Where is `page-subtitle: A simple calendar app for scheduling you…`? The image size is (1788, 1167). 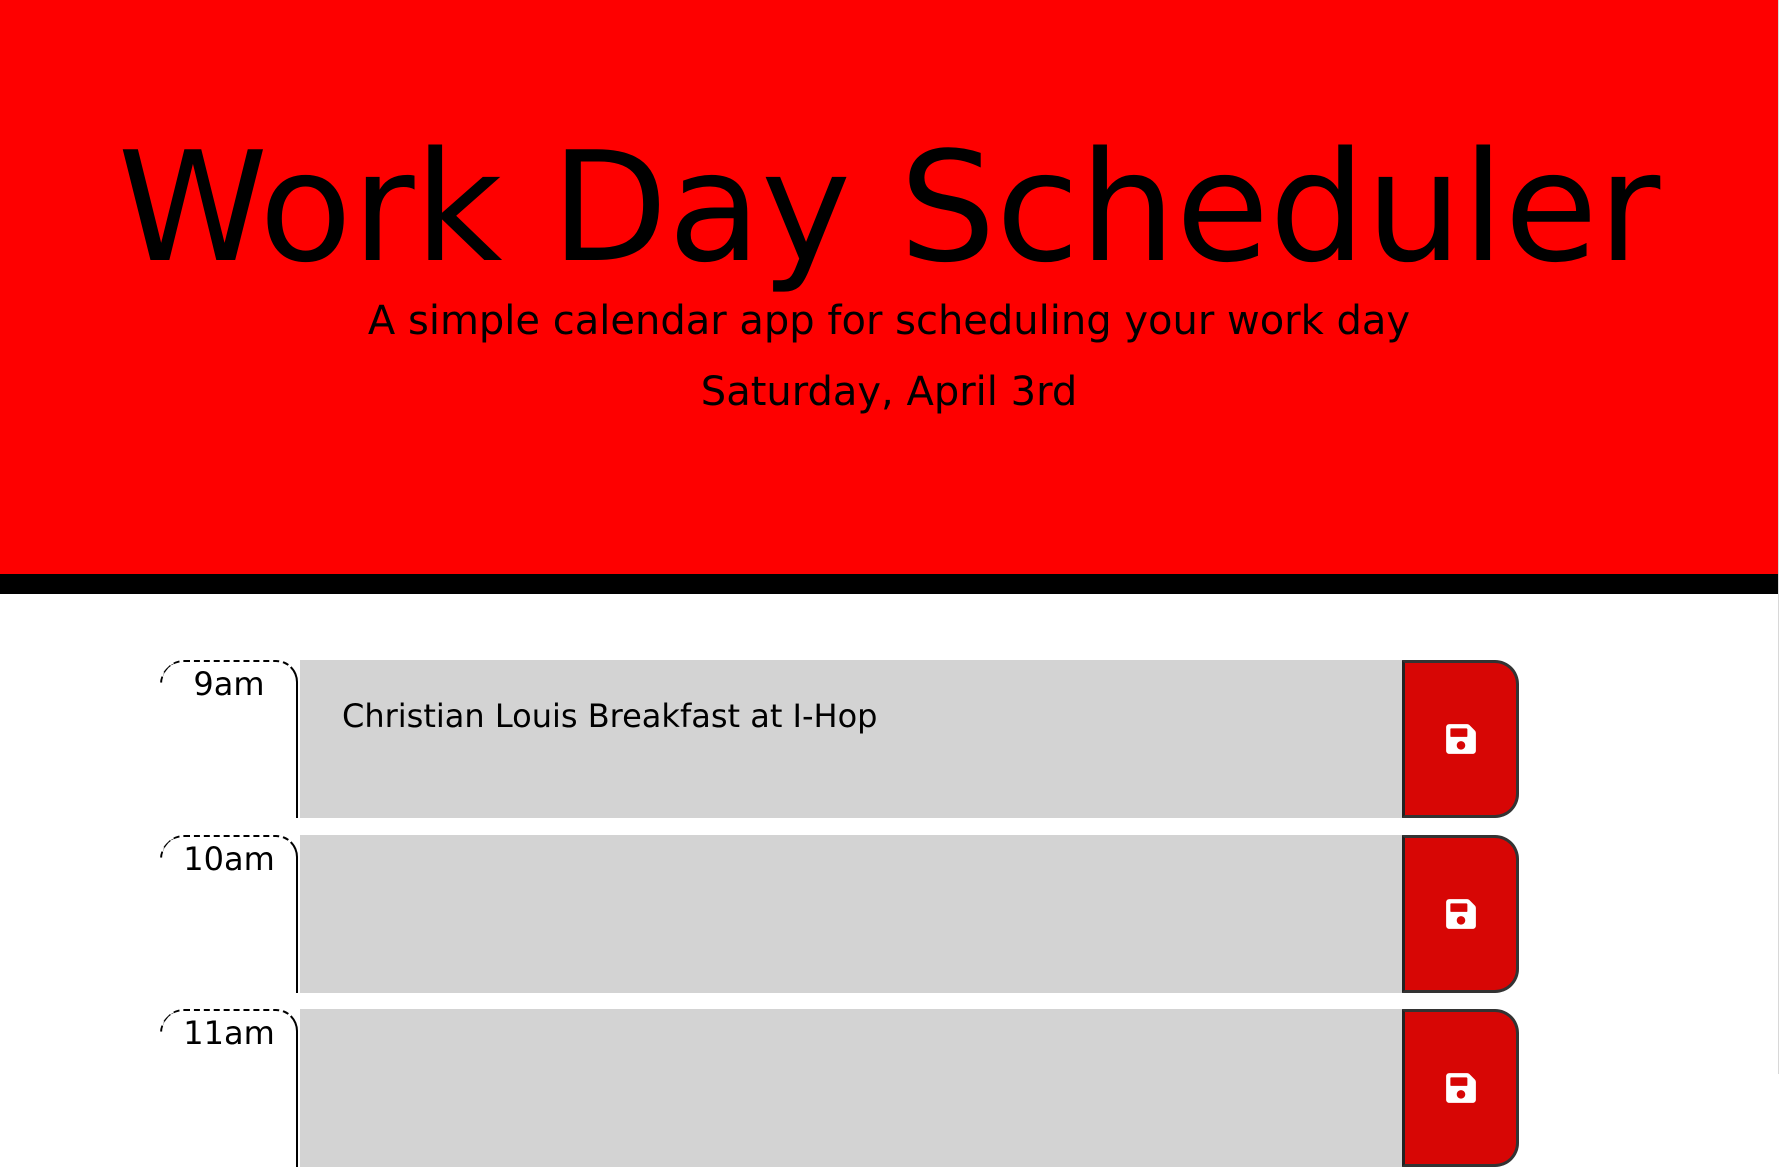 page-subtitle: A simple calendar app for scheduling you… is located at coordinates (889, 321).